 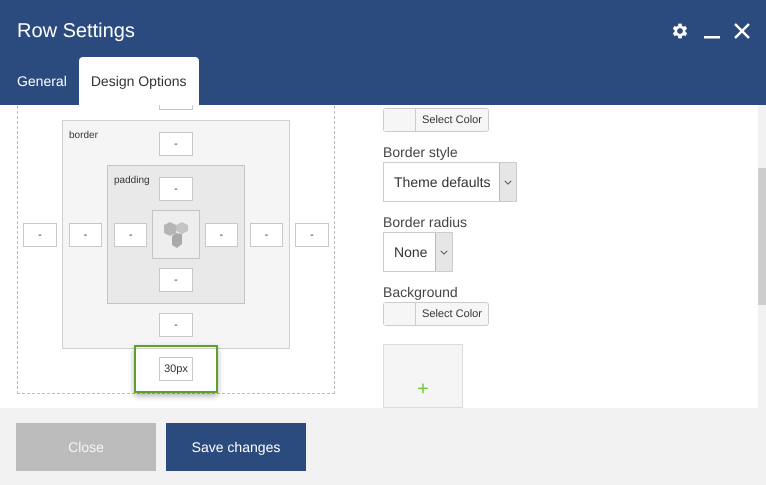 I want to click on margin-left-field: -, so click(x=40, y=234).